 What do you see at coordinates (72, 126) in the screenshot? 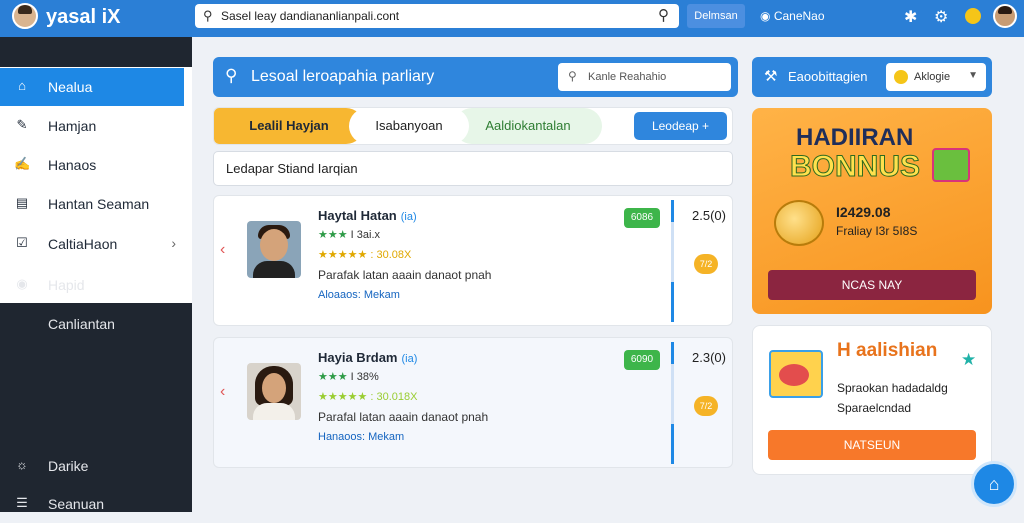
I see `sidebar-item-label: Hamjan` at bounding box center [72, 126].